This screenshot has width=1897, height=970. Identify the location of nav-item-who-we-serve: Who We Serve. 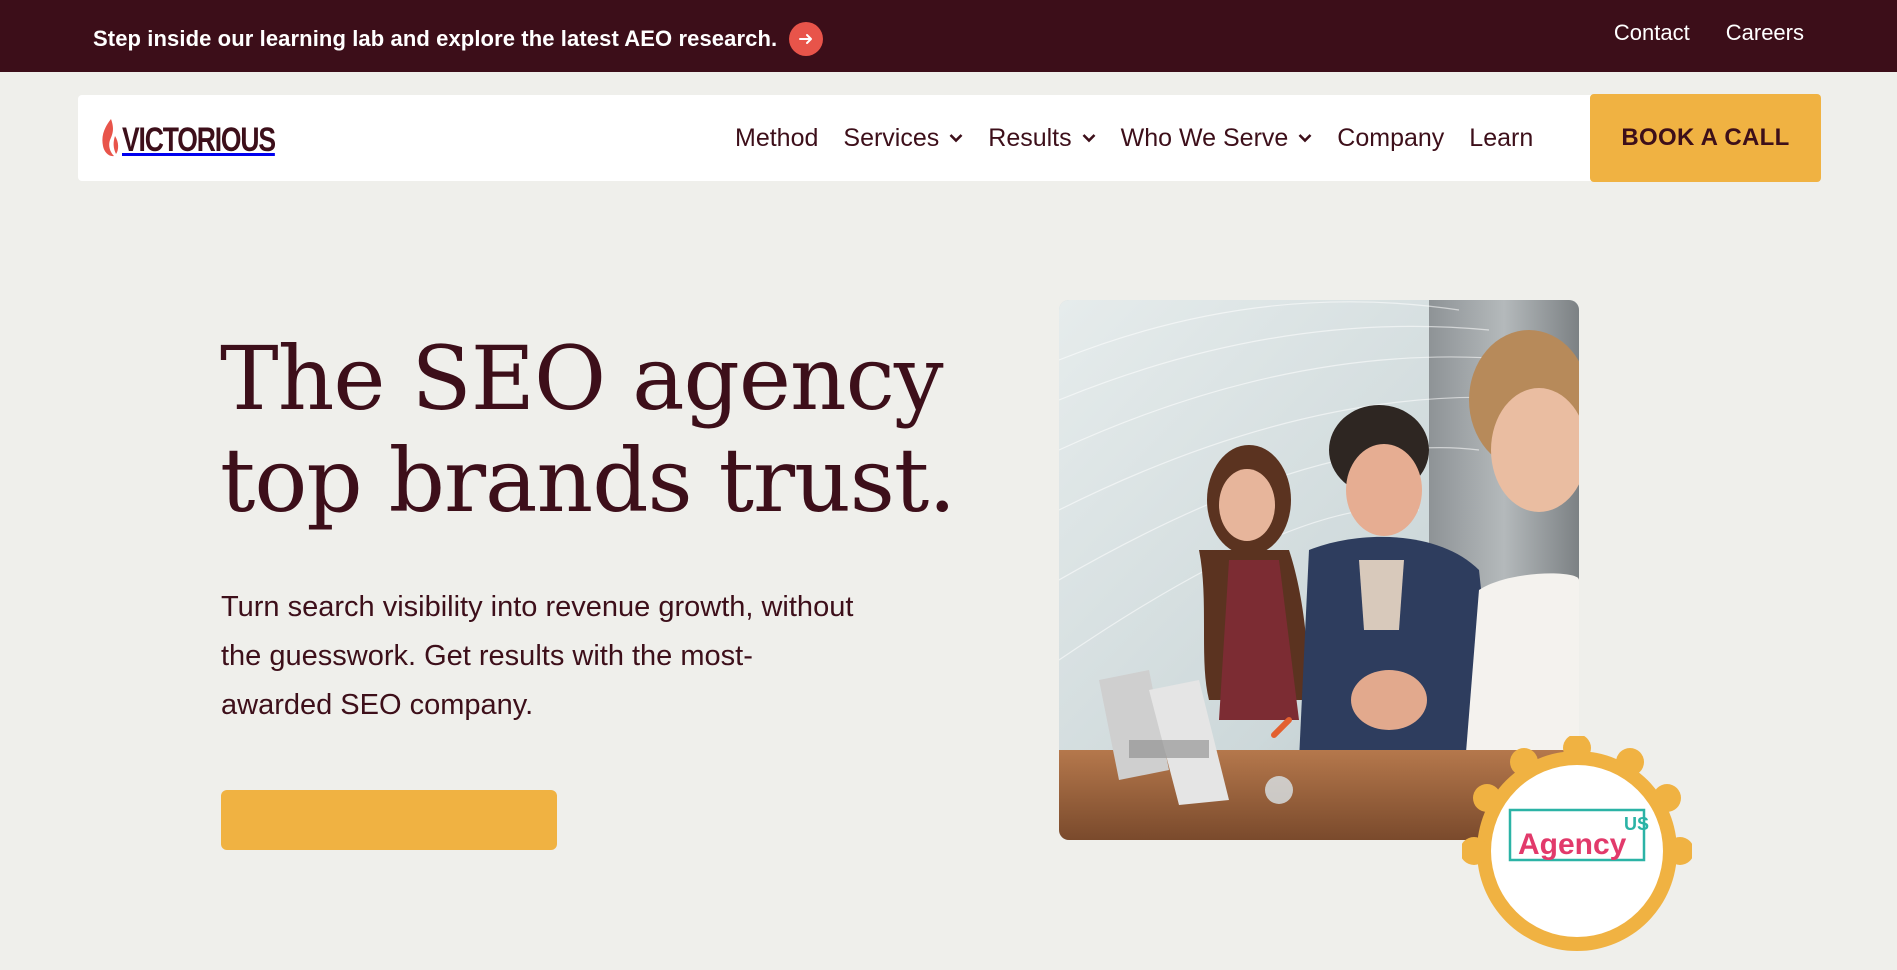
(1217, 138).